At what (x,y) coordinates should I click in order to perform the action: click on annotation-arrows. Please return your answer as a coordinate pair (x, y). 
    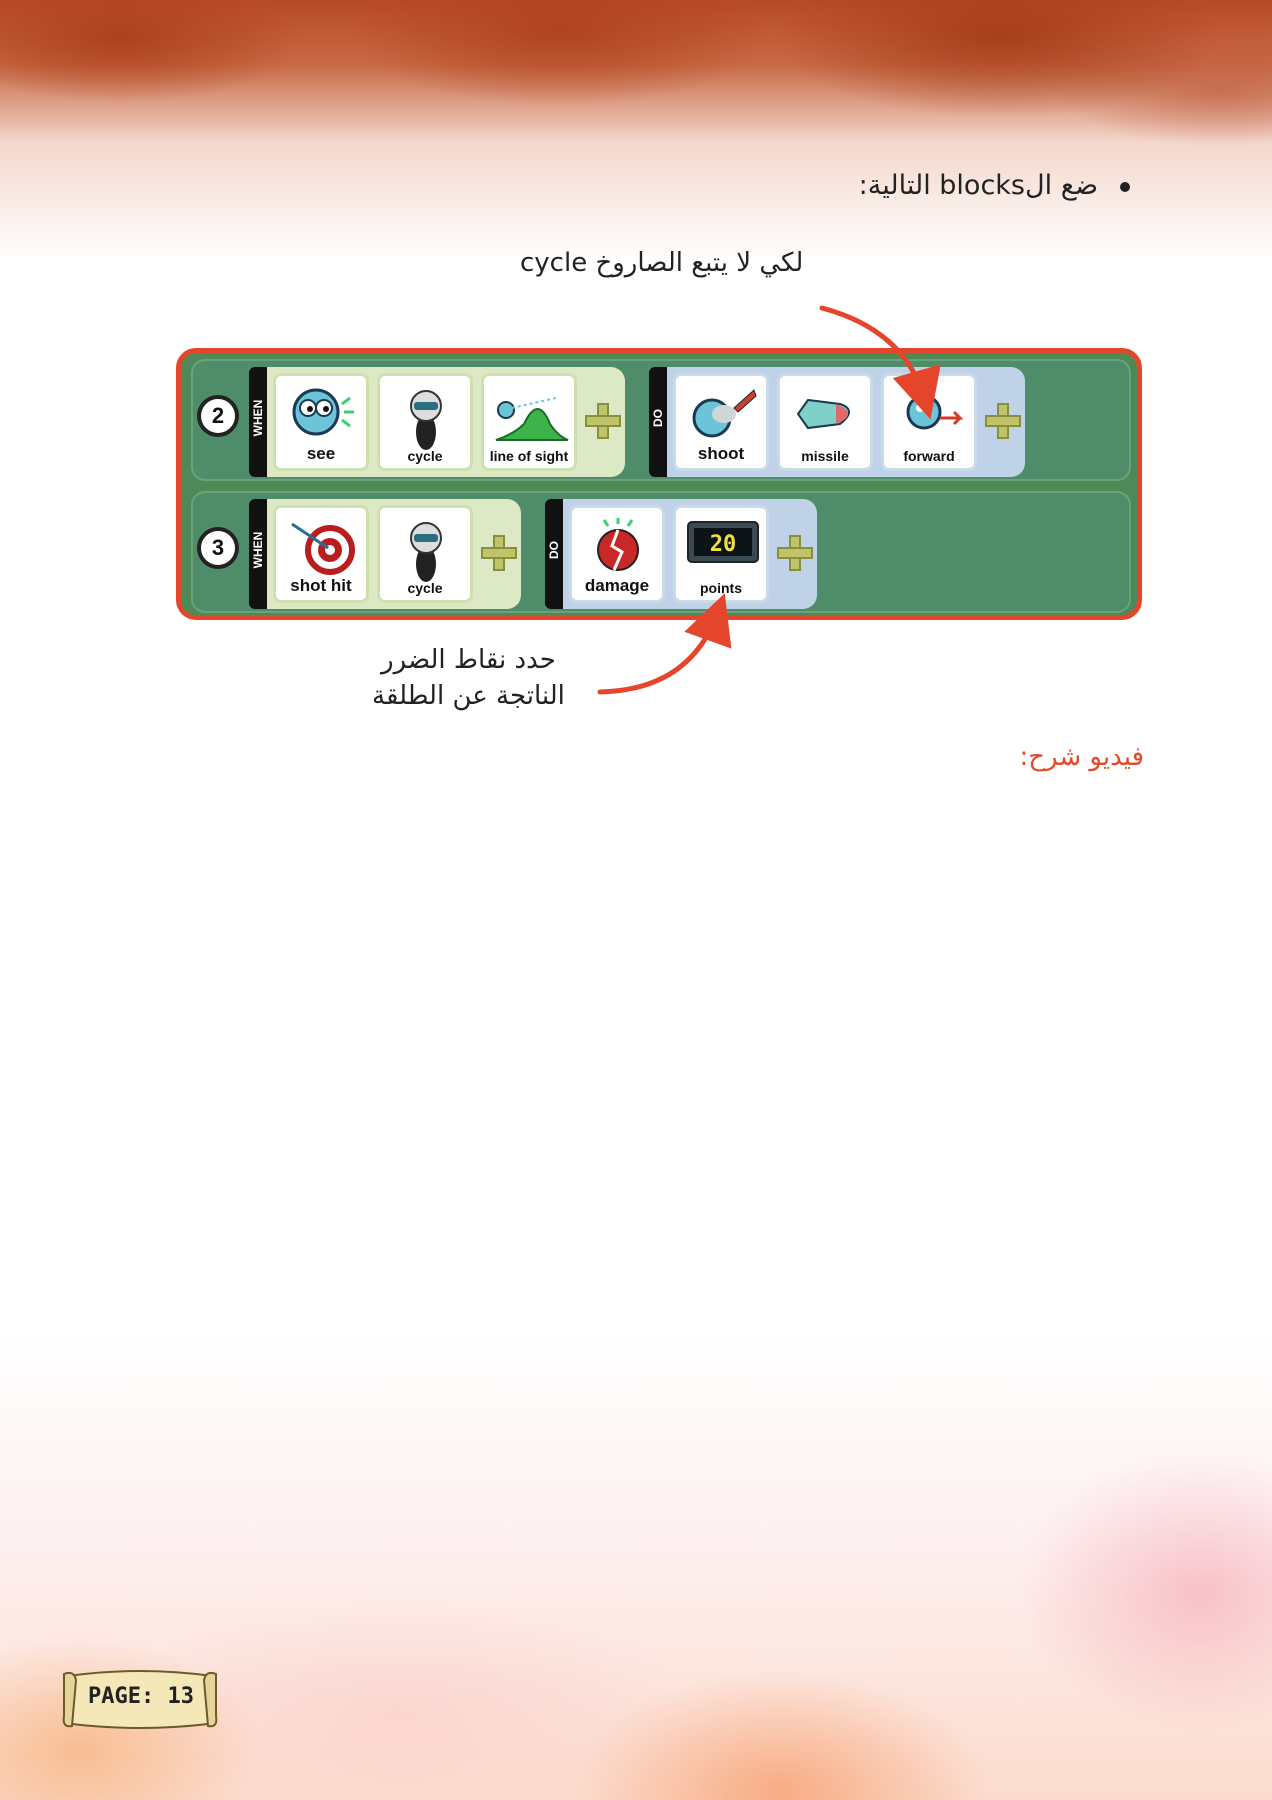
    Looking at the image, I should click on (769, 500).